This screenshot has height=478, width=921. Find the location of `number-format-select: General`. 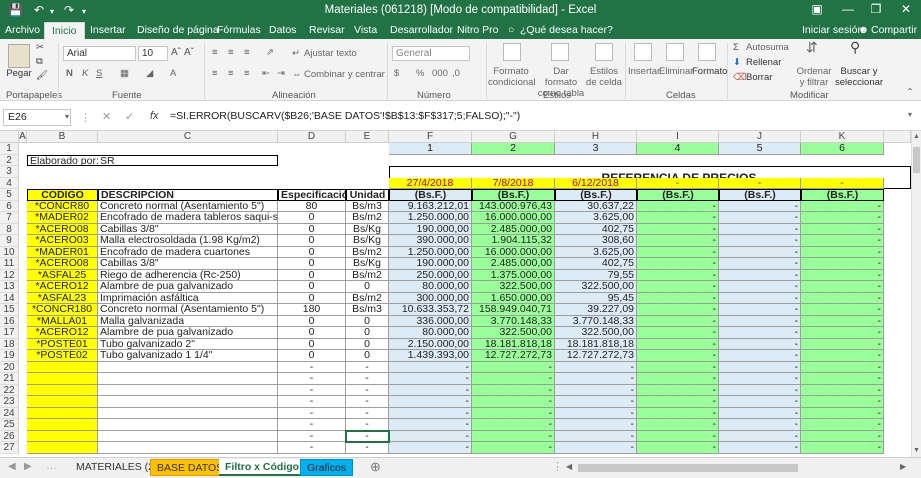

number-format-select: General is located at coordinates (431, 53).